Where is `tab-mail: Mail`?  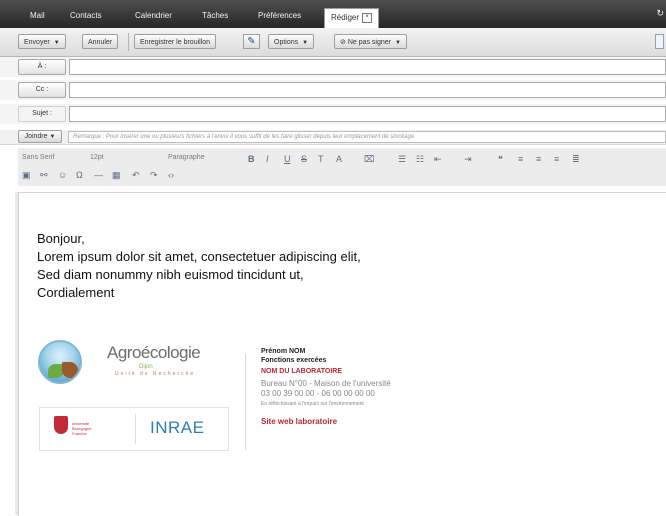
tab-mail: Mail is located at coordinates (37, 17).